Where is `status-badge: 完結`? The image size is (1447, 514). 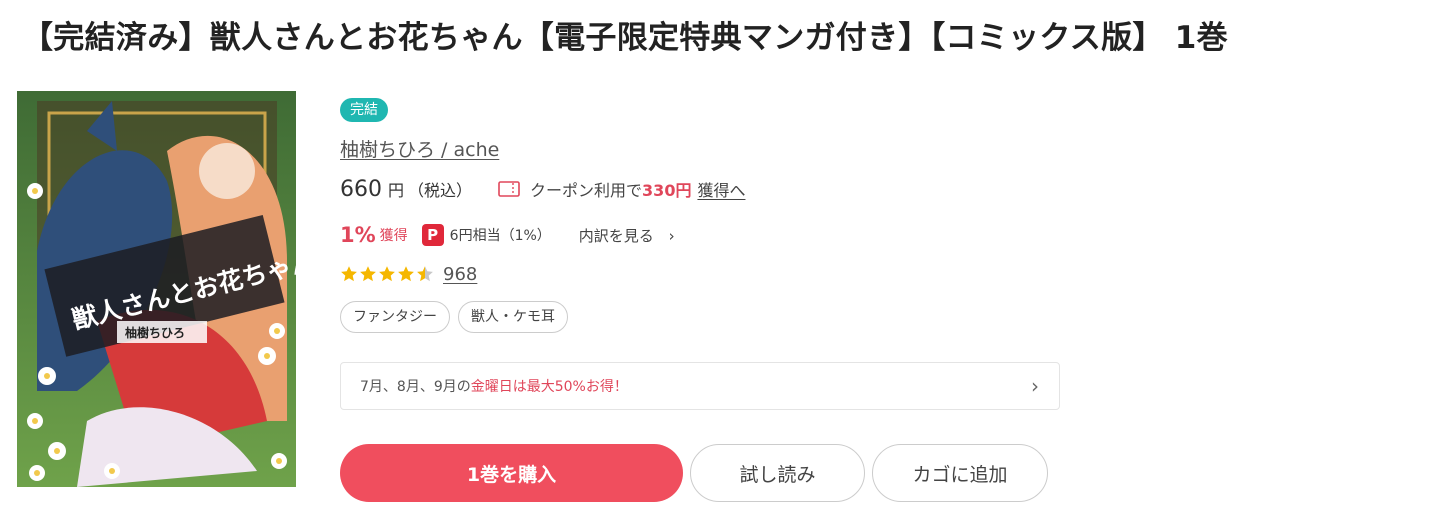
status-badge: 完結 is located at coordinates (364, 110).